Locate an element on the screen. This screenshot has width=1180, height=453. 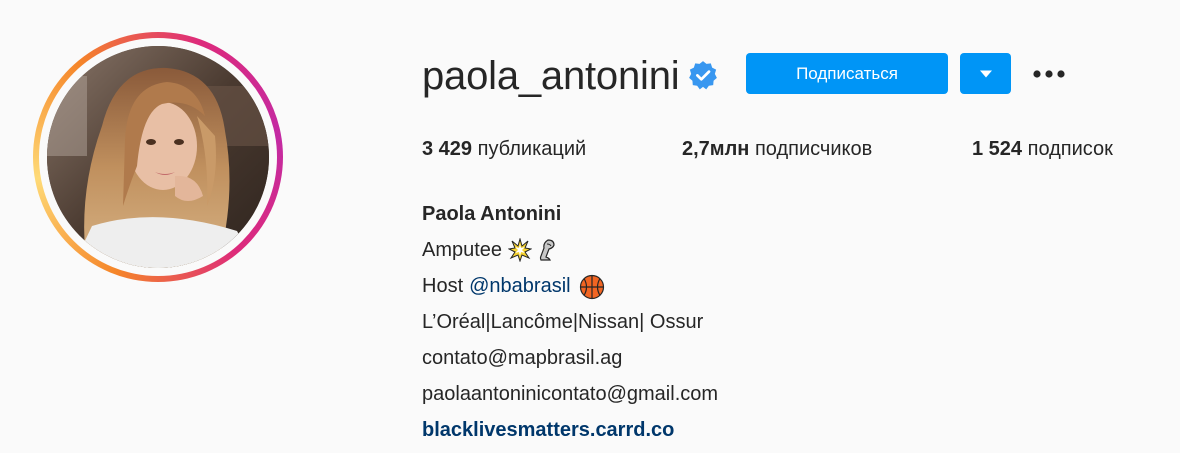
follow-button: Подписаться is located at coordinates (847, 73).